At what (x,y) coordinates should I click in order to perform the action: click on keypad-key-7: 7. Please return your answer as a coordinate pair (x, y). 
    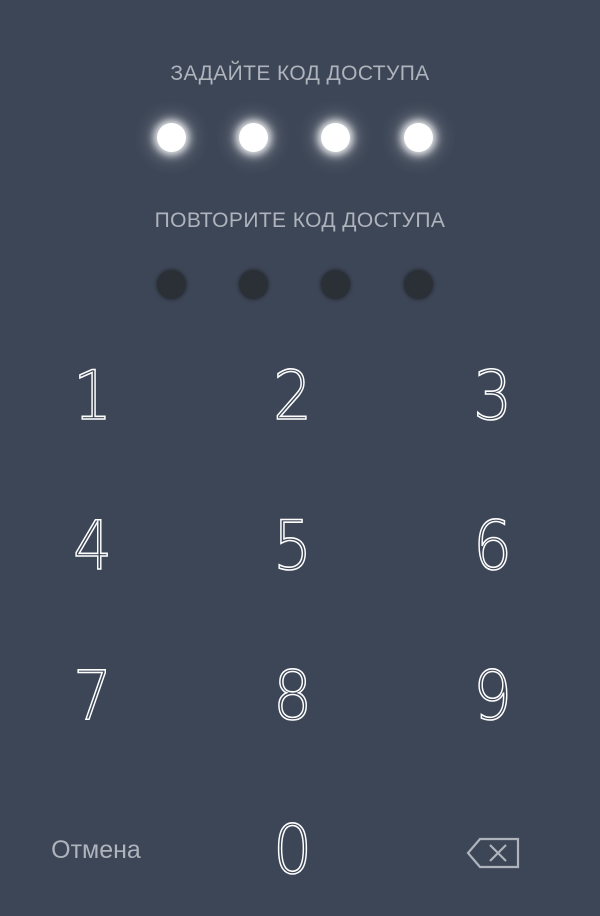
    Looking at the image, I should click on (93, 697).